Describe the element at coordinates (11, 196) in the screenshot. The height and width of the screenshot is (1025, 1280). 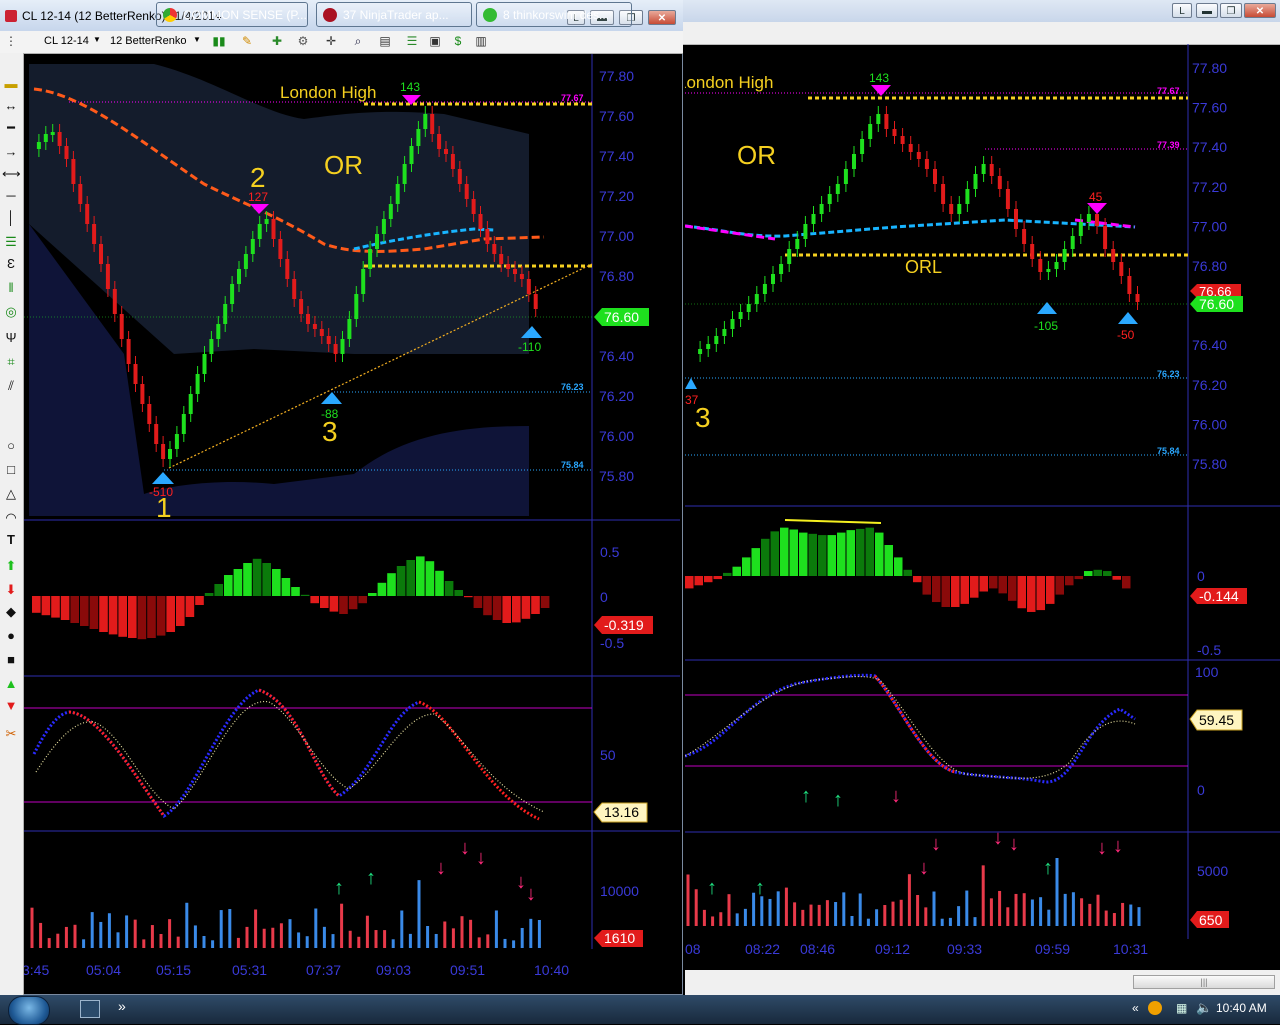
I see `horizontal-line-icon: ─` at that location.